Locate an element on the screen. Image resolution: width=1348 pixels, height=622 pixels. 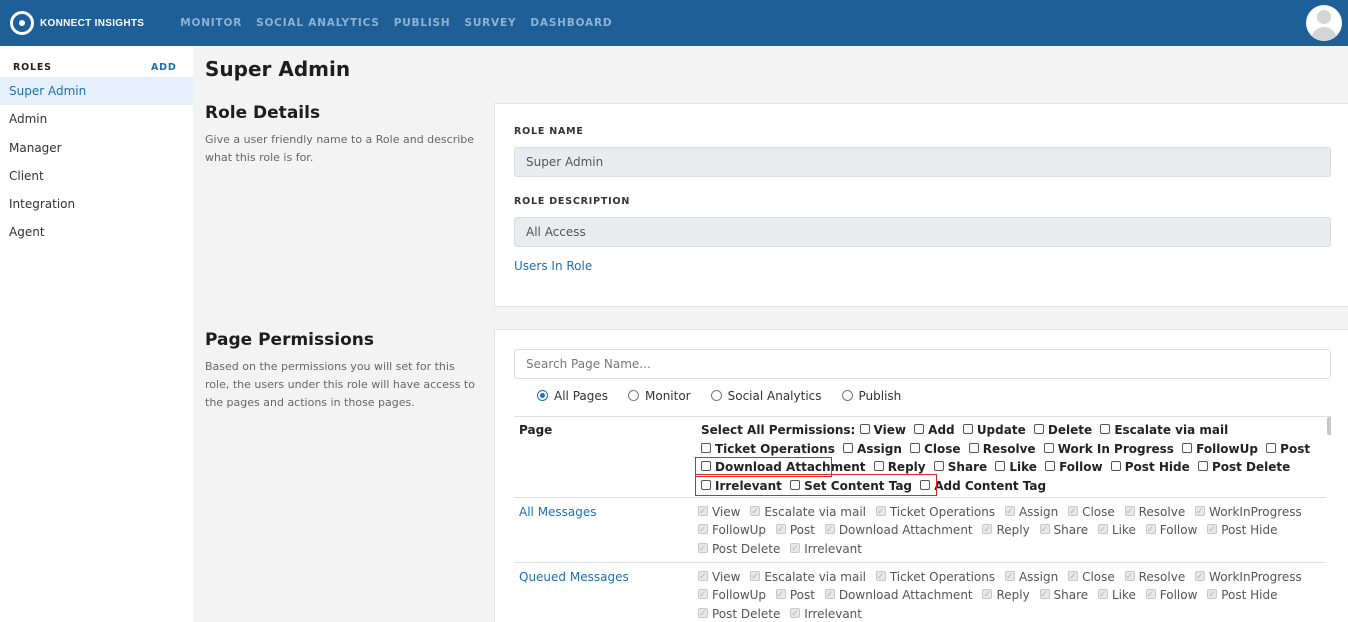
permission-label: Resolve is located at coordinates (1009, 448).